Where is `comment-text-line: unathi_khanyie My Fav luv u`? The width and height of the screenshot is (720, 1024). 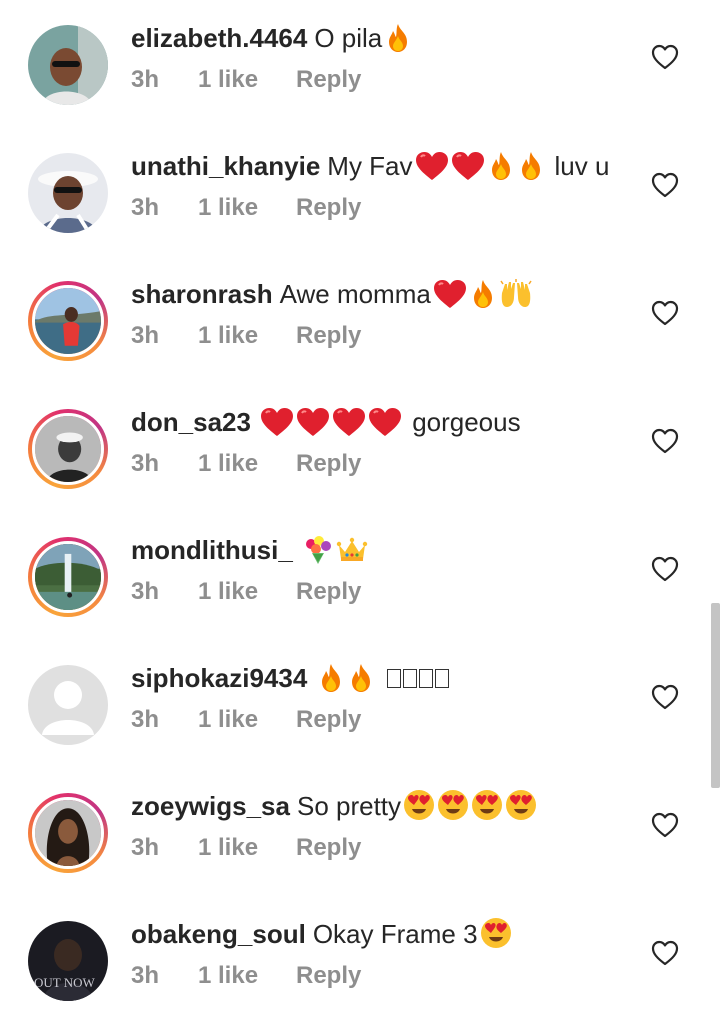
comment-text-line: unathi_khanyie My Fav luv u is located at coordinates (391, 166).